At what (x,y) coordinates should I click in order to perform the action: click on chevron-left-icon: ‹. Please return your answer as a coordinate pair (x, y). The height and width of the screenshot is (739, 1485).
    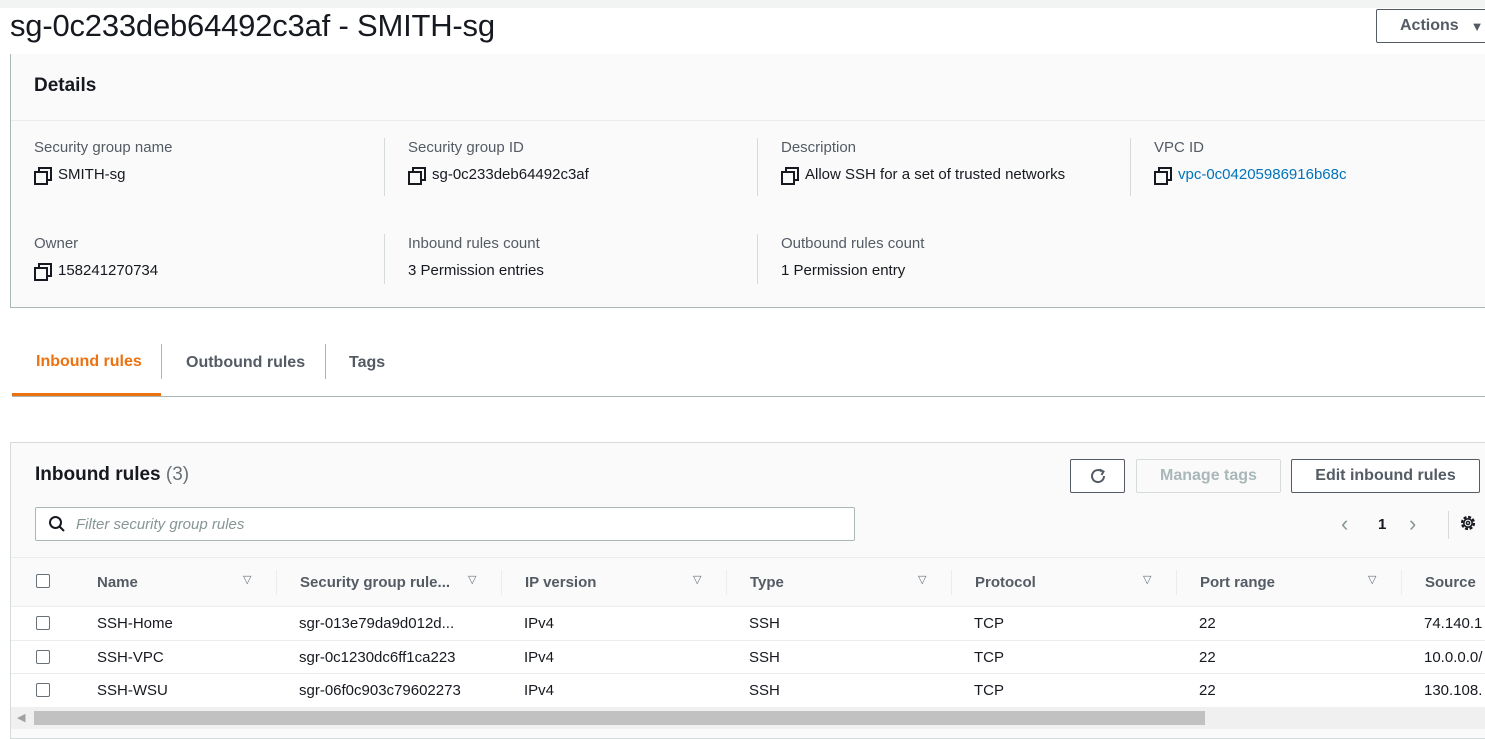
    Looking at the image, I should click on (1344, 524).